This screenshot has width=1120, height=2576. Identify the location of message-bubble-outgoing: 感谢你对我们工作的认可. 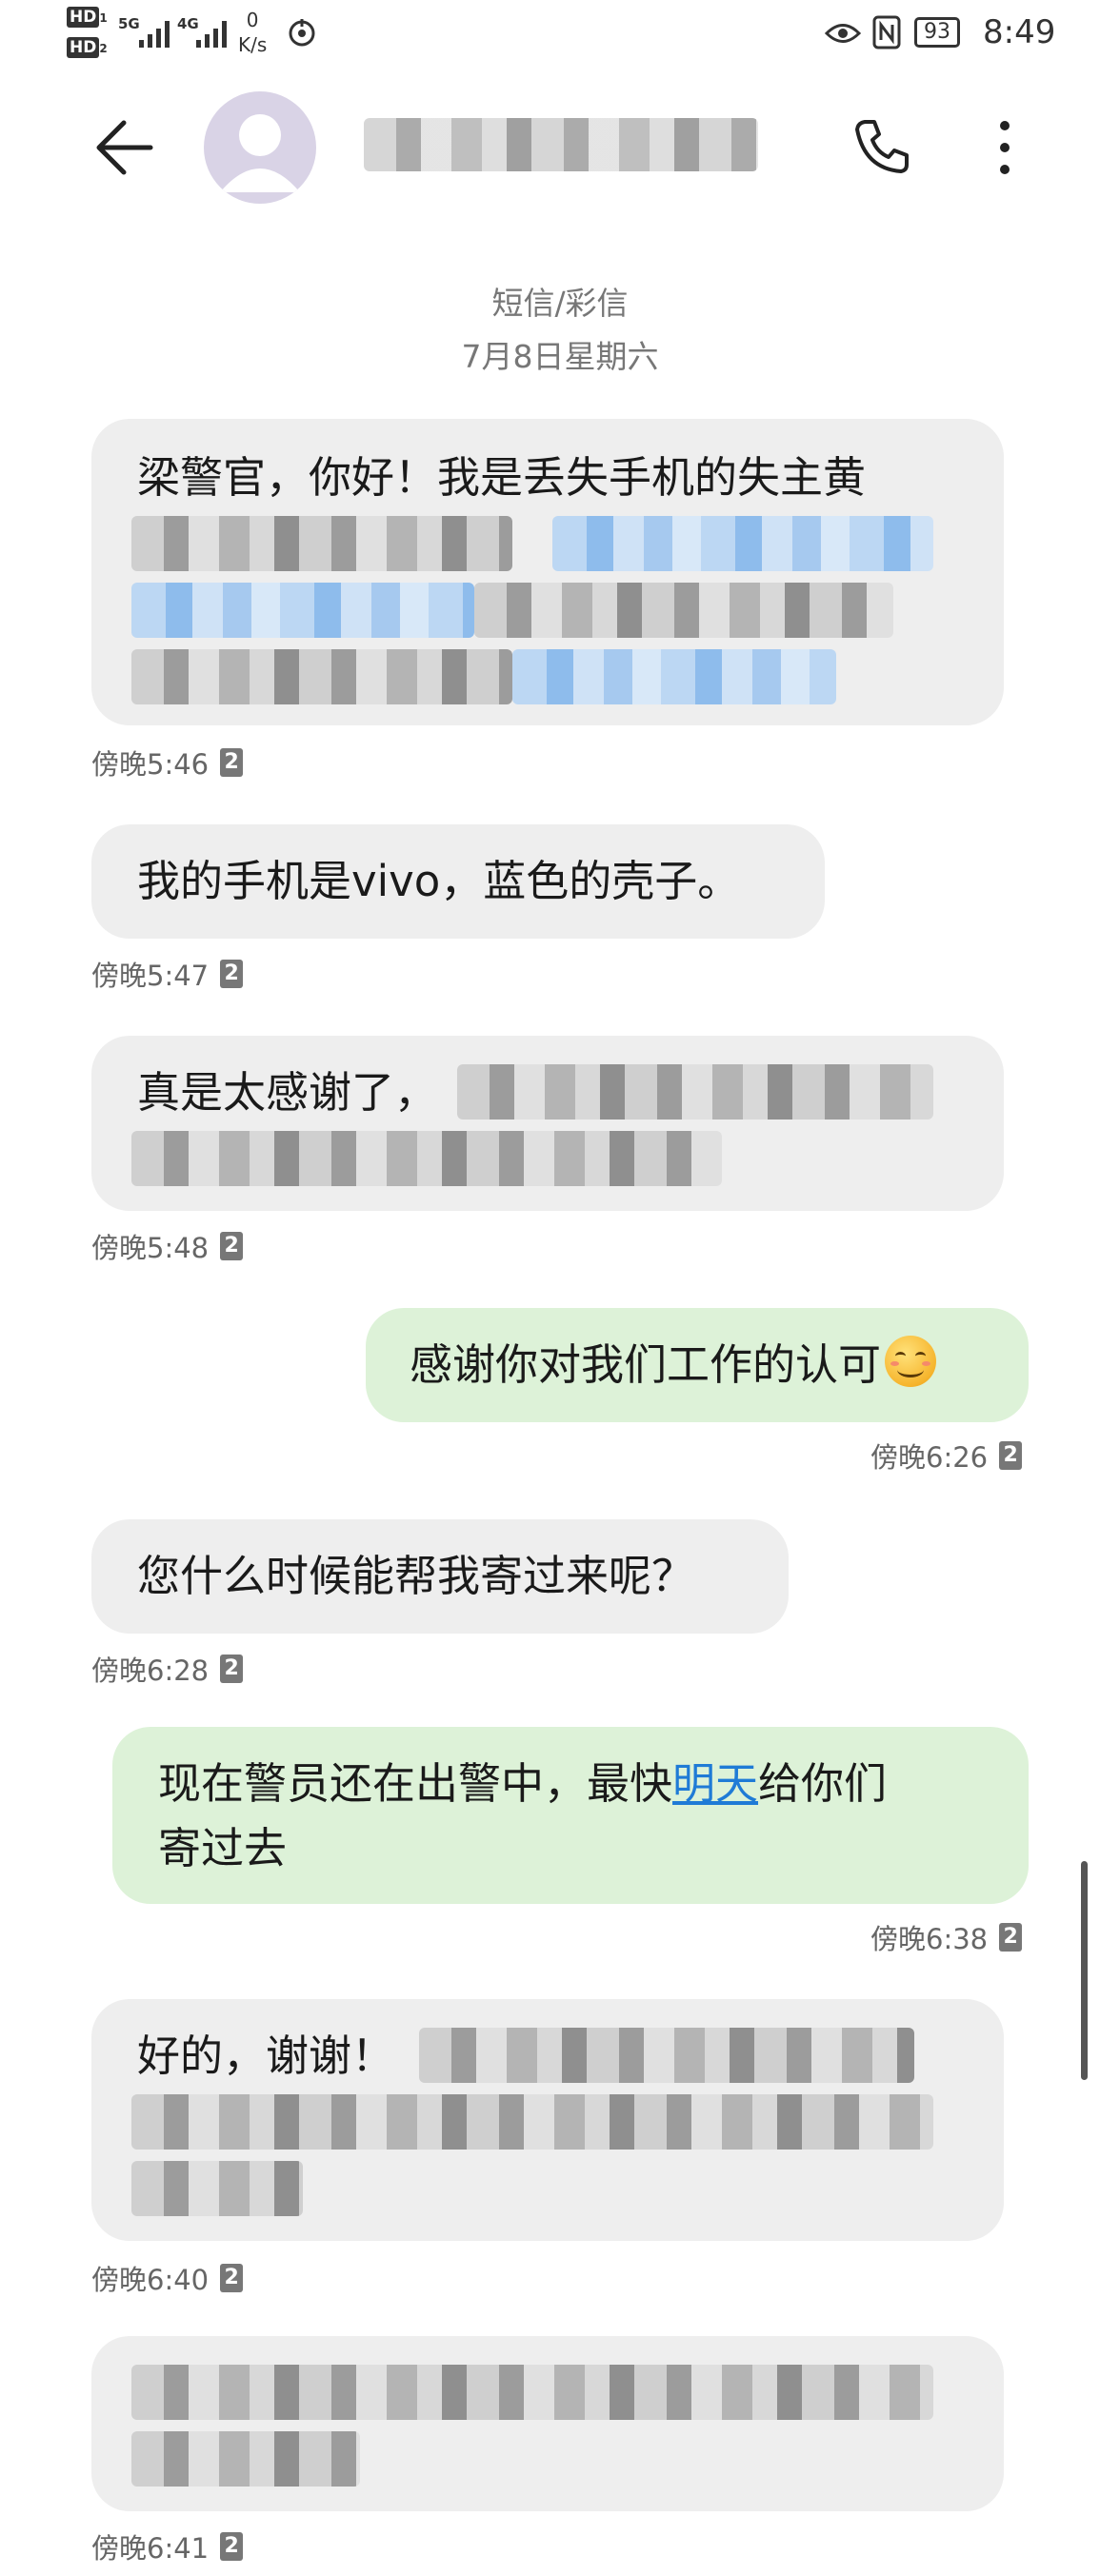
(697, 1365).